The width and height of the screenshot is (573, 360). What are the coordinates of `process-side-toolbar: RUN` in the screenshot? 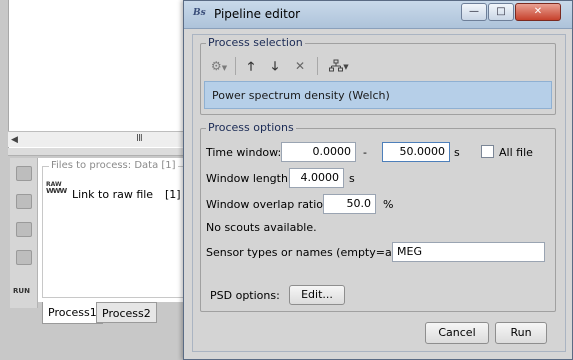 It's located at (24, 233).